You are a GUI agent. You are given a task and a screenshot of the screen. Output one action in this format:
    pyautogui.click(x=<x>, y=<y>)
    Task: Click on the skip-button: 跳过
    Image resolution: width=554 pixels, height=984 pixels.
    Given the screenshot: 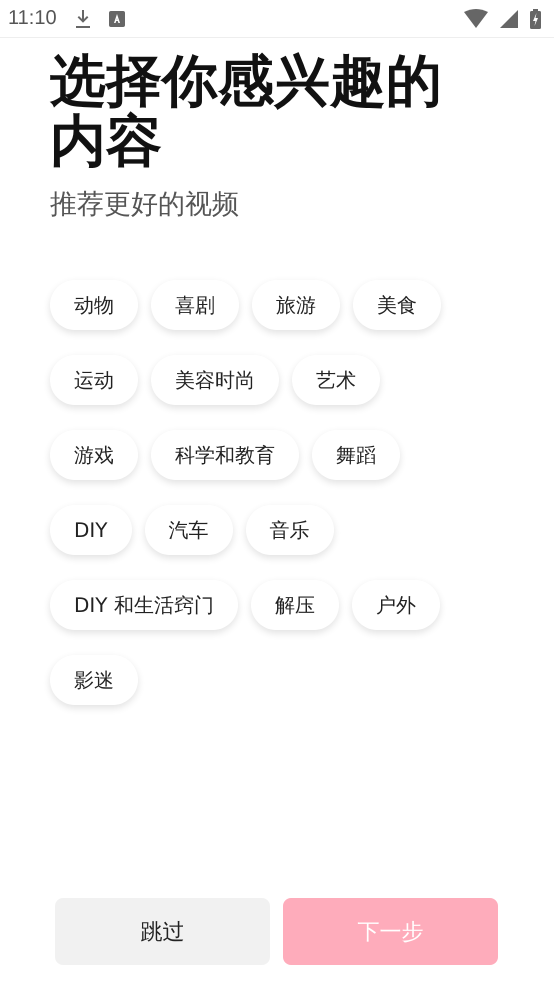 What is the action you would take?
    pyautogui.click(x=162, y=931)
    